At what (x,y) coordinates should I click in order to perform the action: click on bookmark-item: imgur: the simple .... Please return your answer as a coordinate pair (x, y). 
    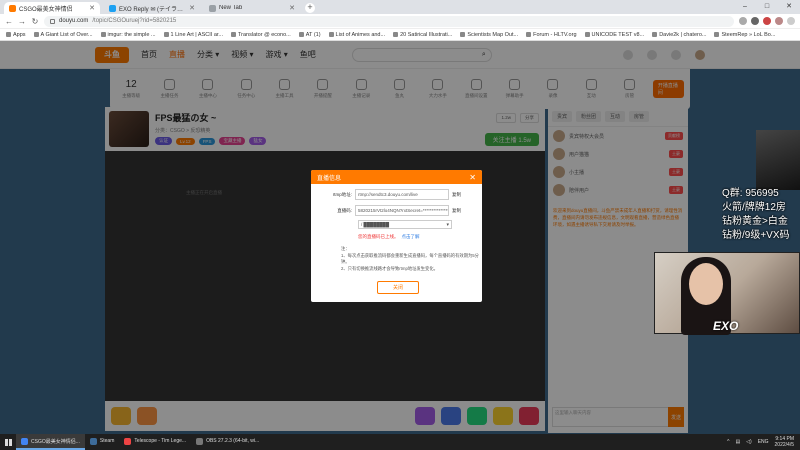
    Looking at the image, I should click on (128, 34).